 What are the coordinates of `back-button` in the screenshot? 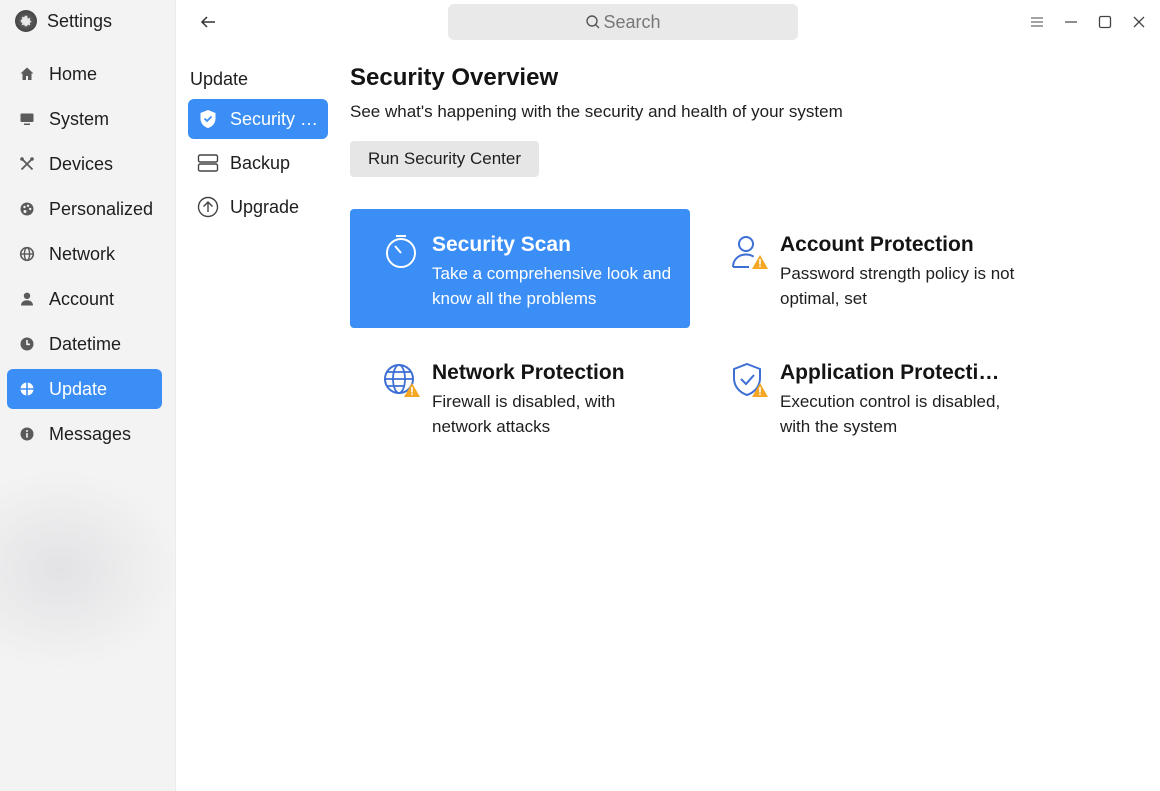 It's located at (208, 22).